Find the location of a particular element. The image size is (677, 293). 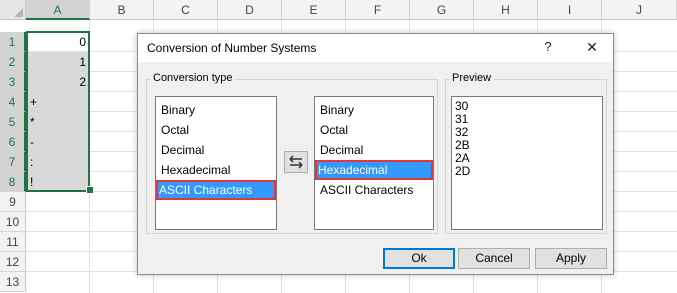

from-list-item-decimal: Decimal is located at coordinates (182, 150).